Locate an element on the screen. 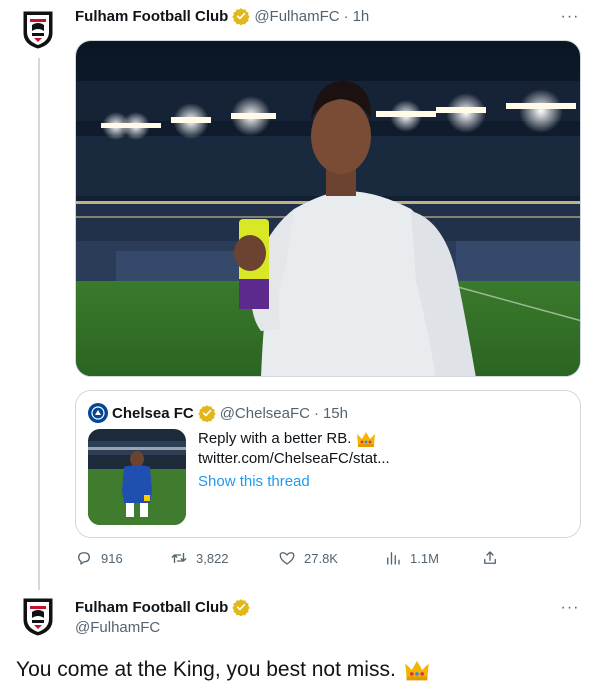  tweet-header: Fulham Football Club @FulhamFC · 1h is located at coordinates (222, 16).